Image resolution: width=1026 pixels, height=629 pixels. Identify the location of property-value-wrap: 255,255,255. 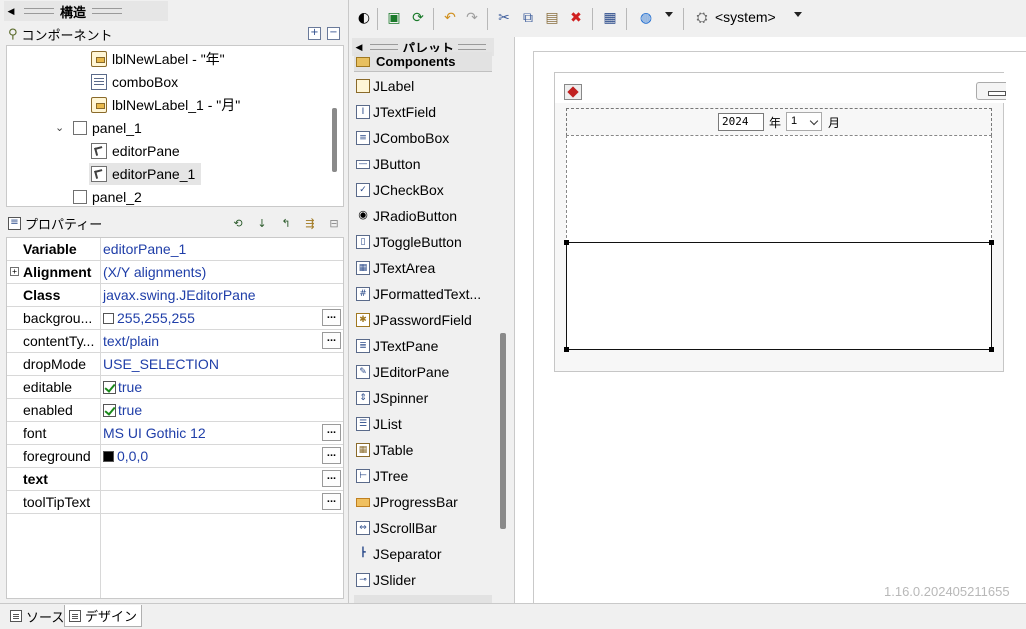
(149, 318).